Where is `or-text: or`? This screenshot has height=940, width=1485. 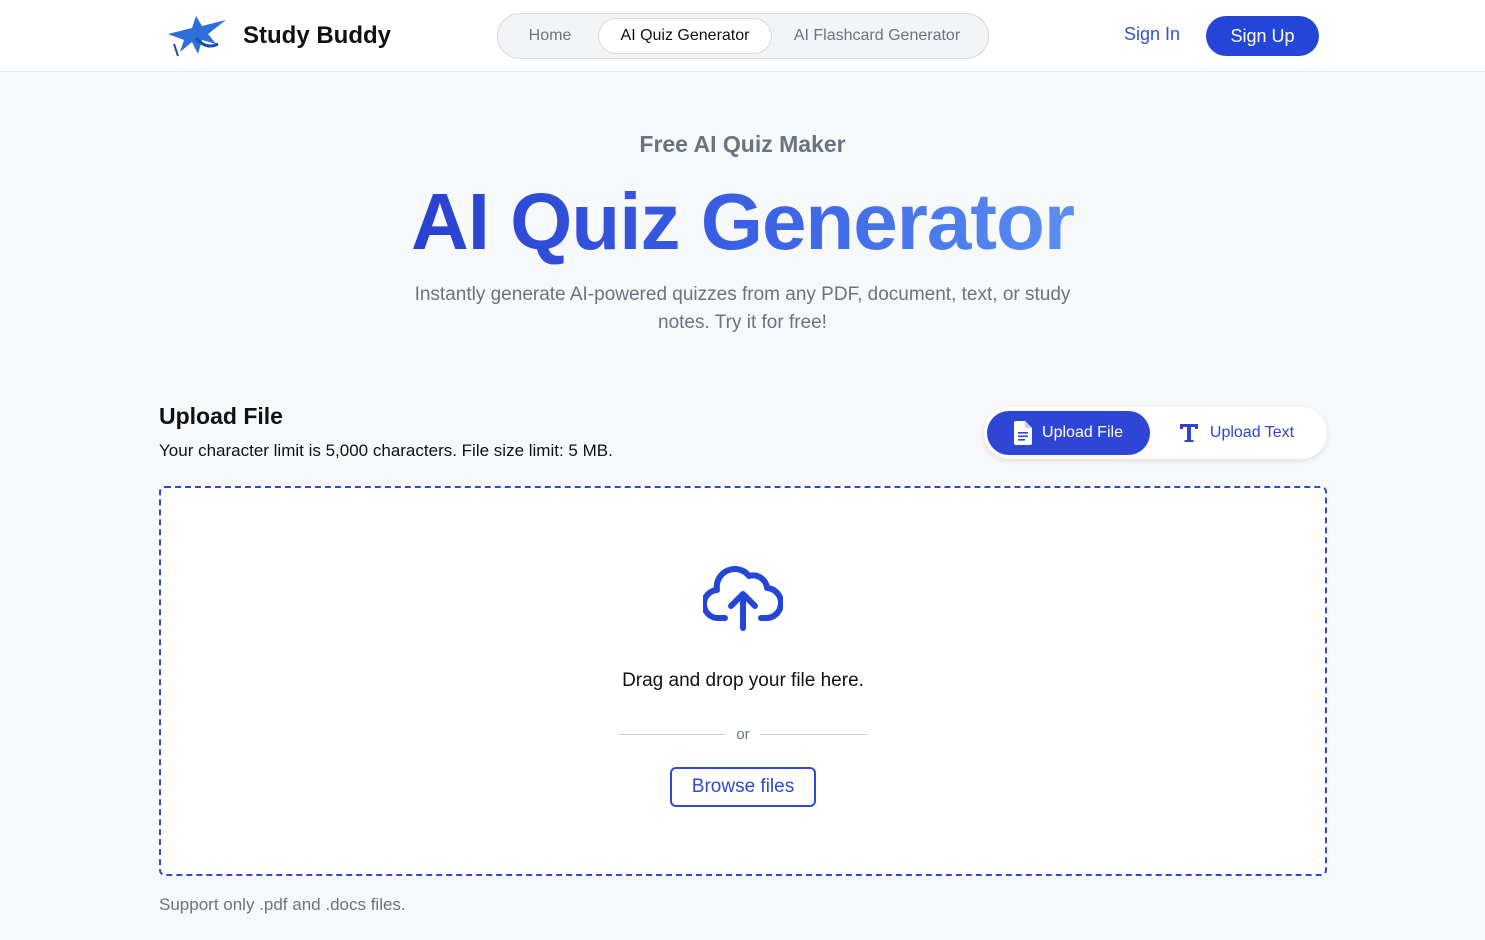
or-text: or is located at coordinates (743, 734).